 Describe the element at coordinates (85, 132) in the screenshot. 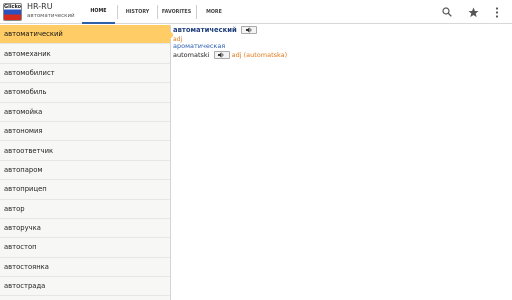

I see `word-list-item: автономия` at that location.